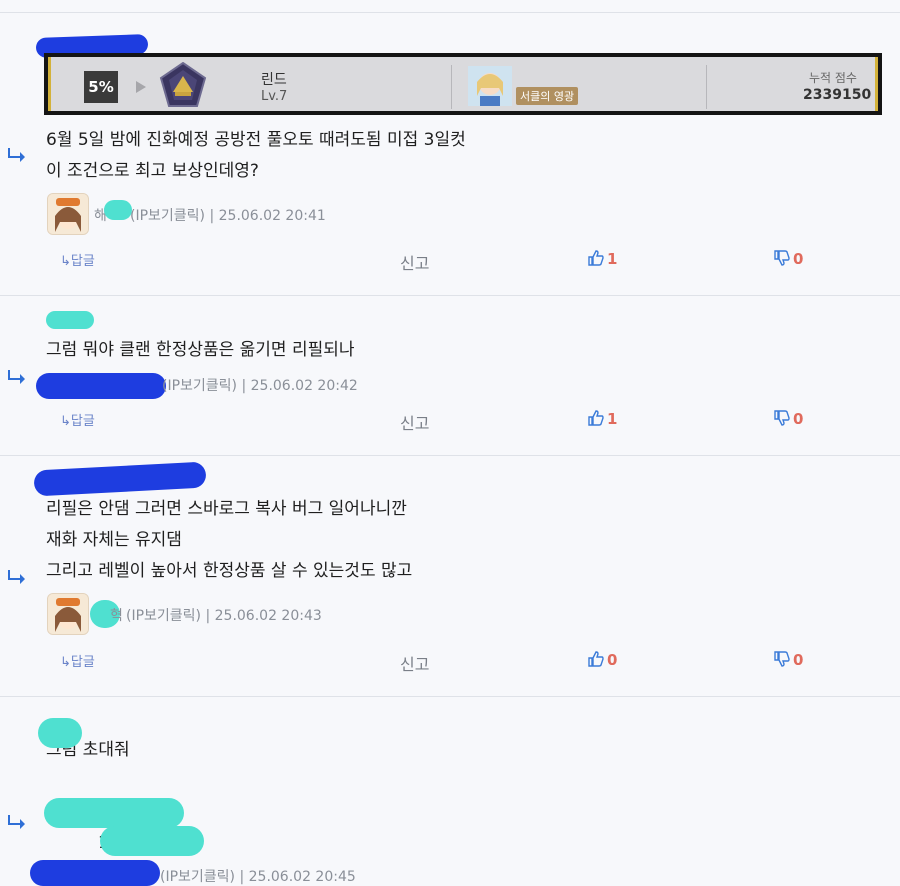 The height and width of the screenshot is (886, 900). I want to click on comment-line: 재화 자체는 유지댐, so click(114, 540).